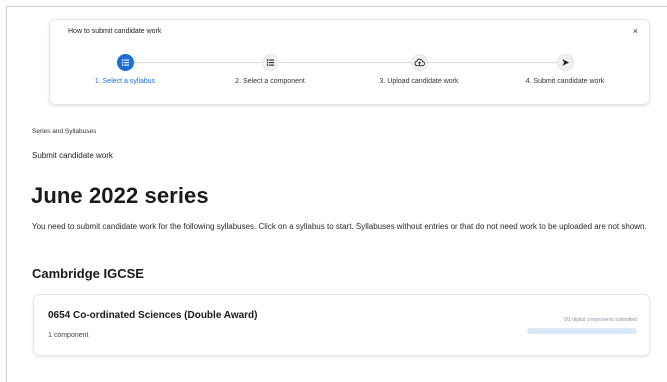 The image size is (667, 382). I want to click on step-label: 3. Upload candidate work, so click(419, 81).